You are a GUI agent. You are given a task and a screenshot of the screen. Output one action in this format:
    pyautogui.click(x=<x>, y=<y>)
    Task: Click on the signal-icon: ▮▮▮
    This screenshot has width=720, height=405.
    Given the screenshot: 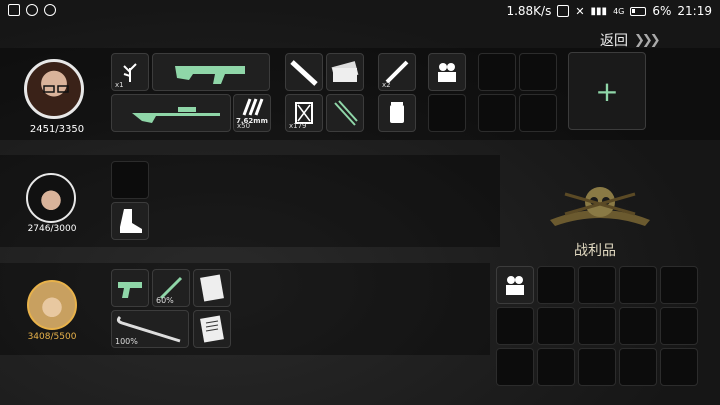 What is the action you would take?
    pyautogui.click(x=599, y=11)
    